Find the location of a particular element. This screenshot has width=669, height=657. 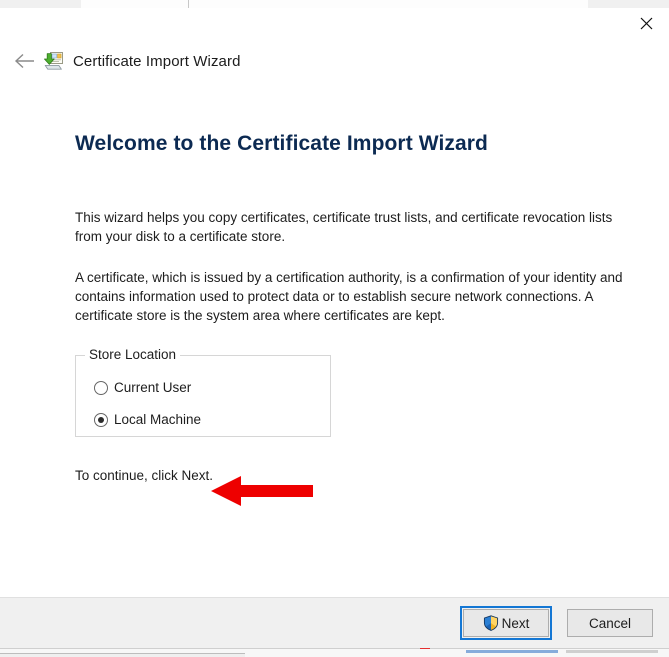

cancel-button: Cancel is located at coordinates (610, 623).